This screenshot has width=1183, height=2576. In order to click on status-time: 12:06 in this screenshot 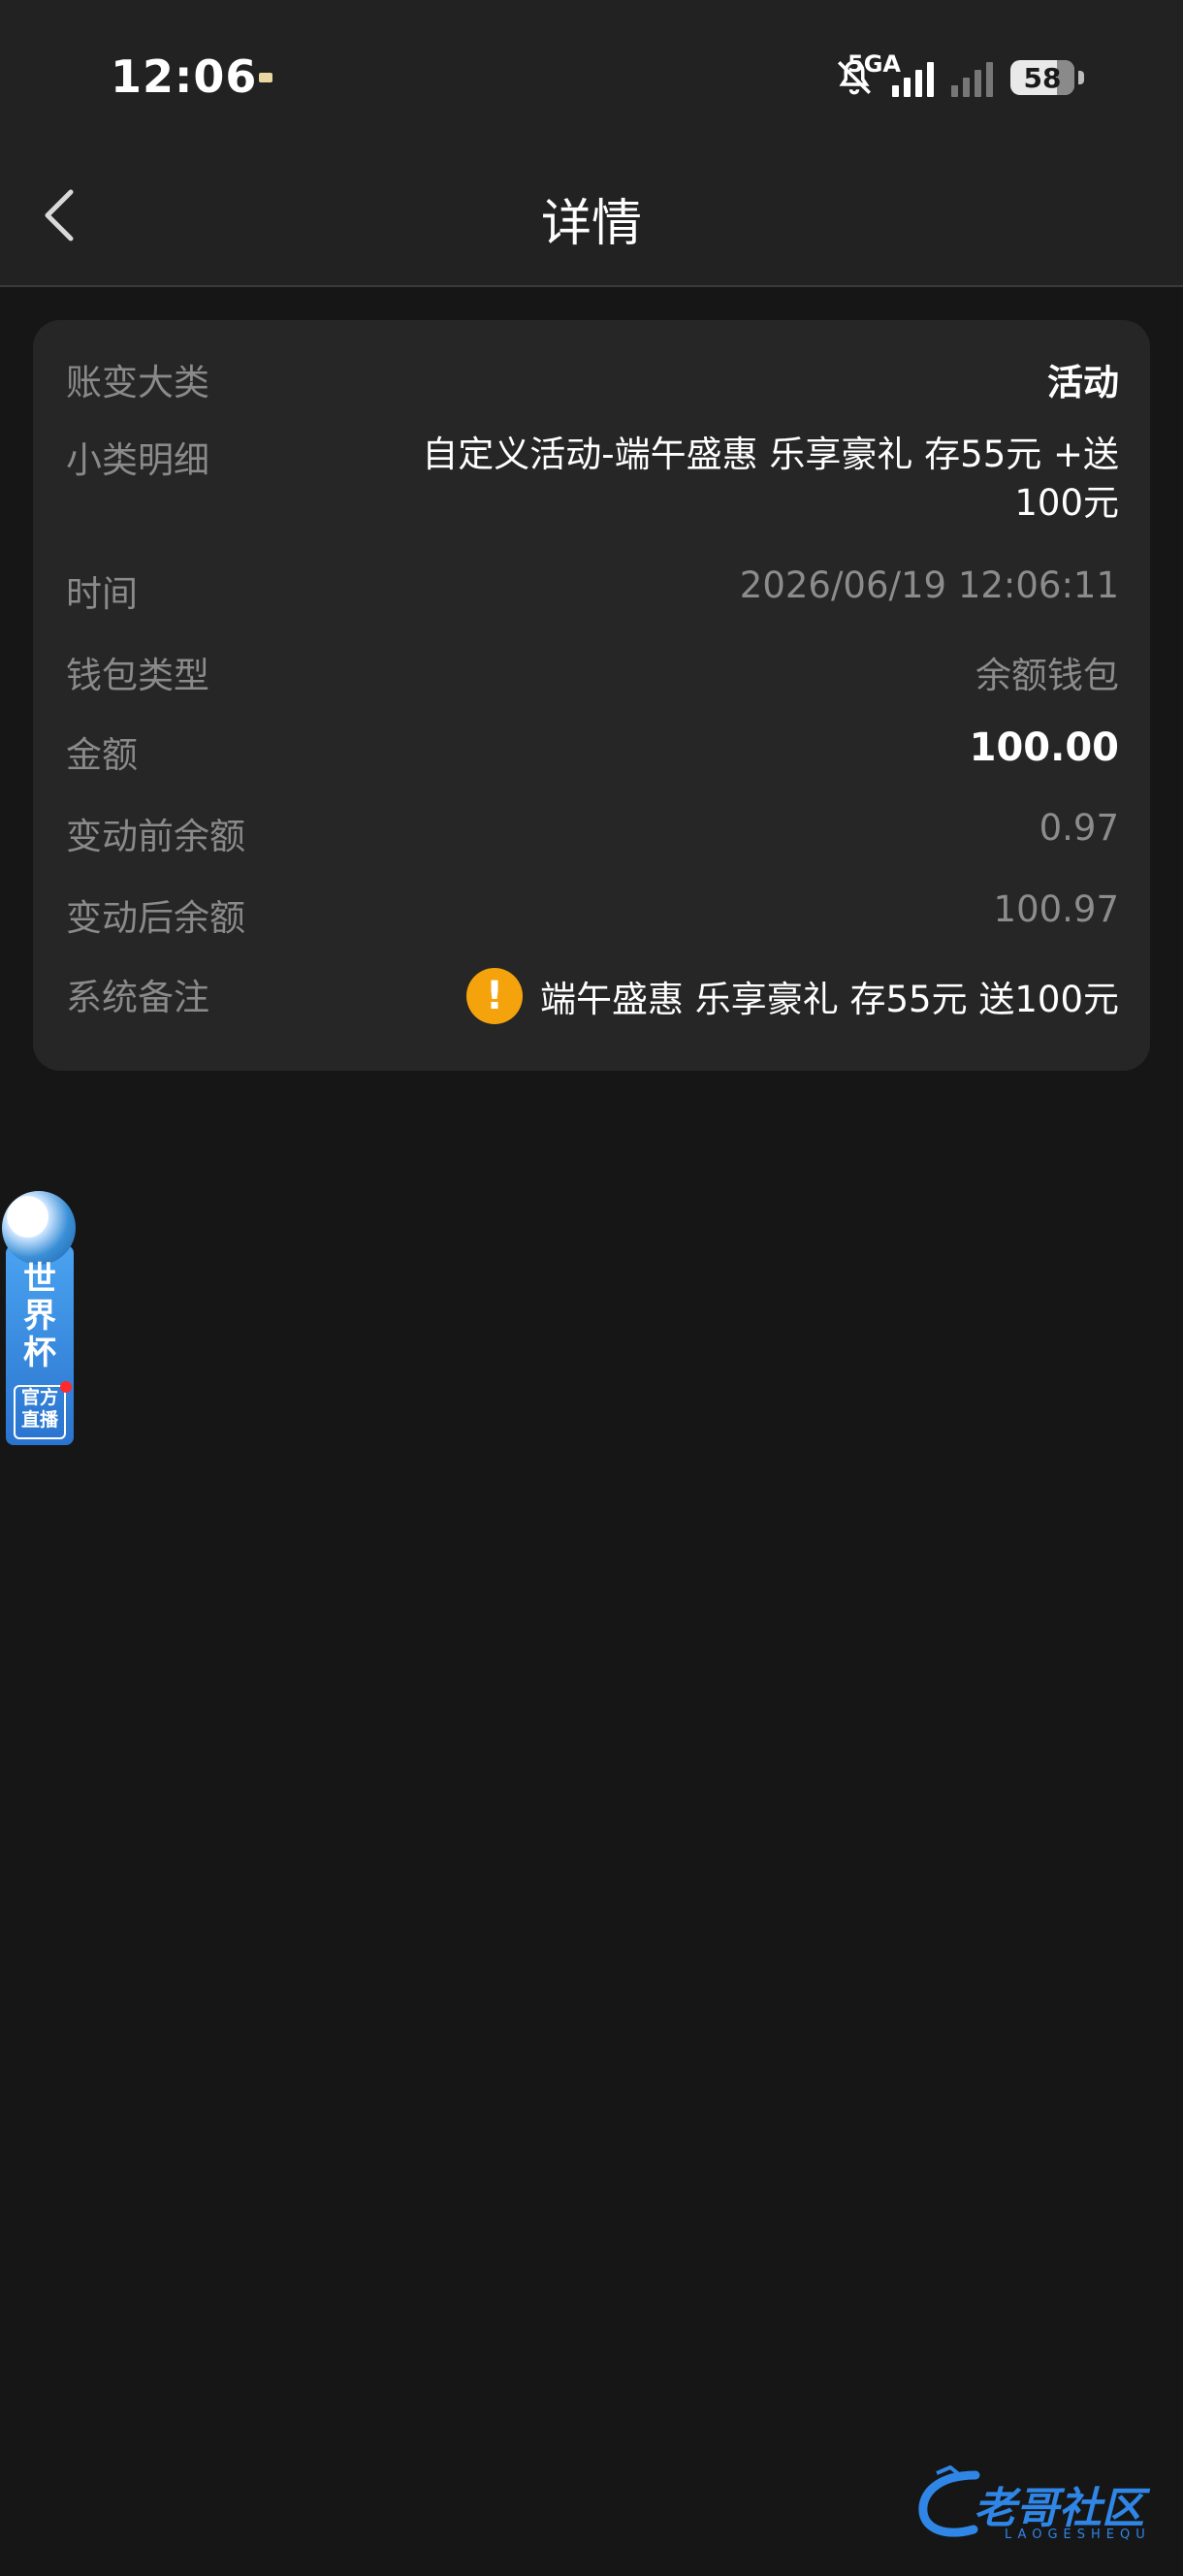, I will do `click(184, 76)`.